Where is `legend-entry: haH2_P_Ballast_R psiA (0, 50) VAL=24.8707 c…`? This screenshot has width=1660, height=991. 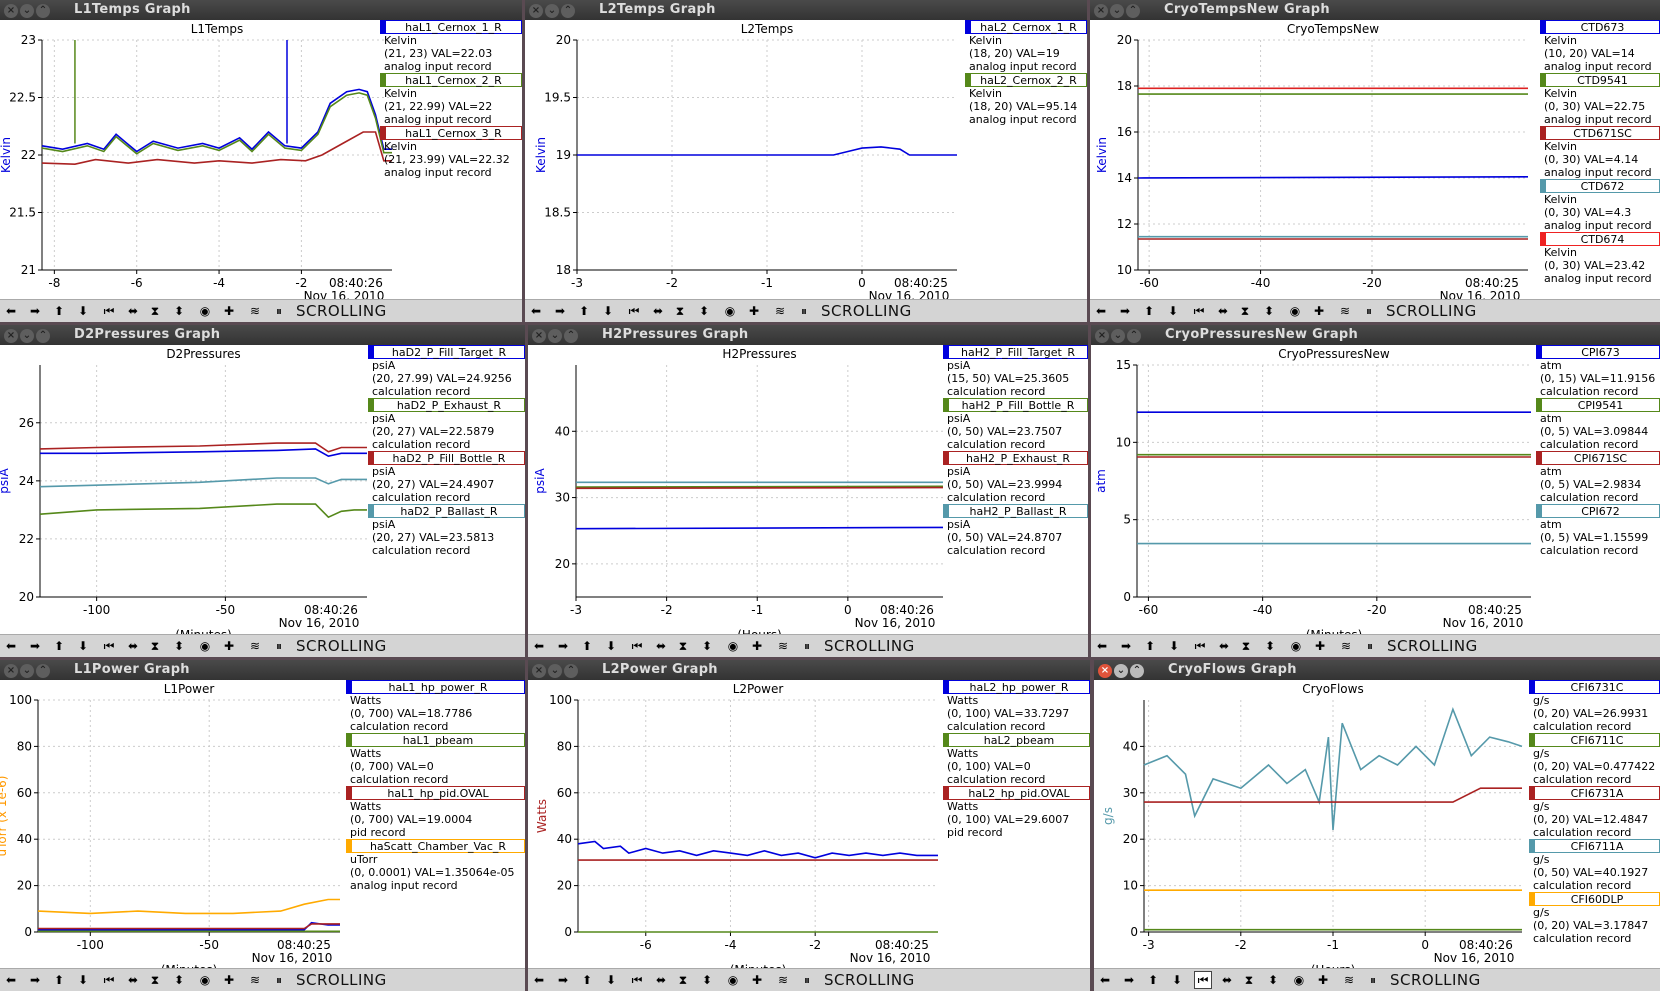
legend-entry: haH2_P_Ballast_R psiA (0, 50) VAL=24.8707 c… is located at coordinates (1015, 530).